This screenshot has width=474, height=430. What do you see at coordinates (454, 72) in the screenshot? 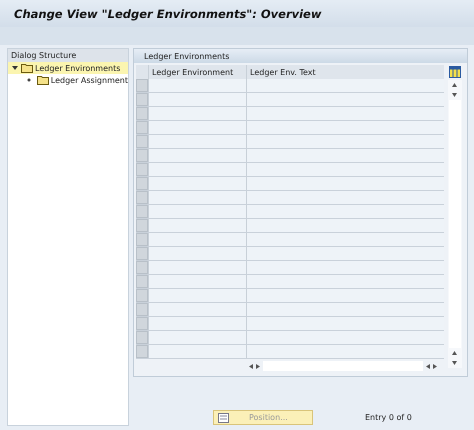
I see `table-settings-icon` at bounding box center [454, 72].